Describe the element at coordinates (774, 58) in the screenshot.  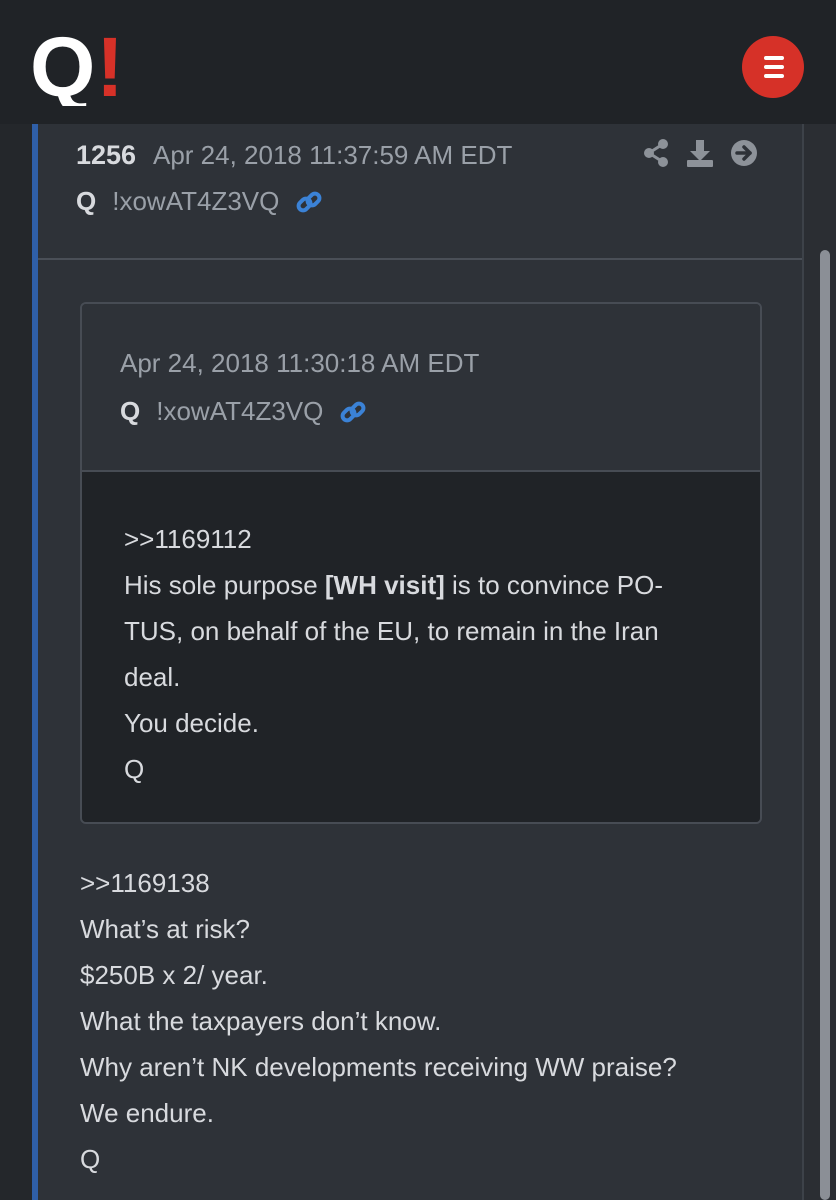
I see `hamburger-icon` at that location.